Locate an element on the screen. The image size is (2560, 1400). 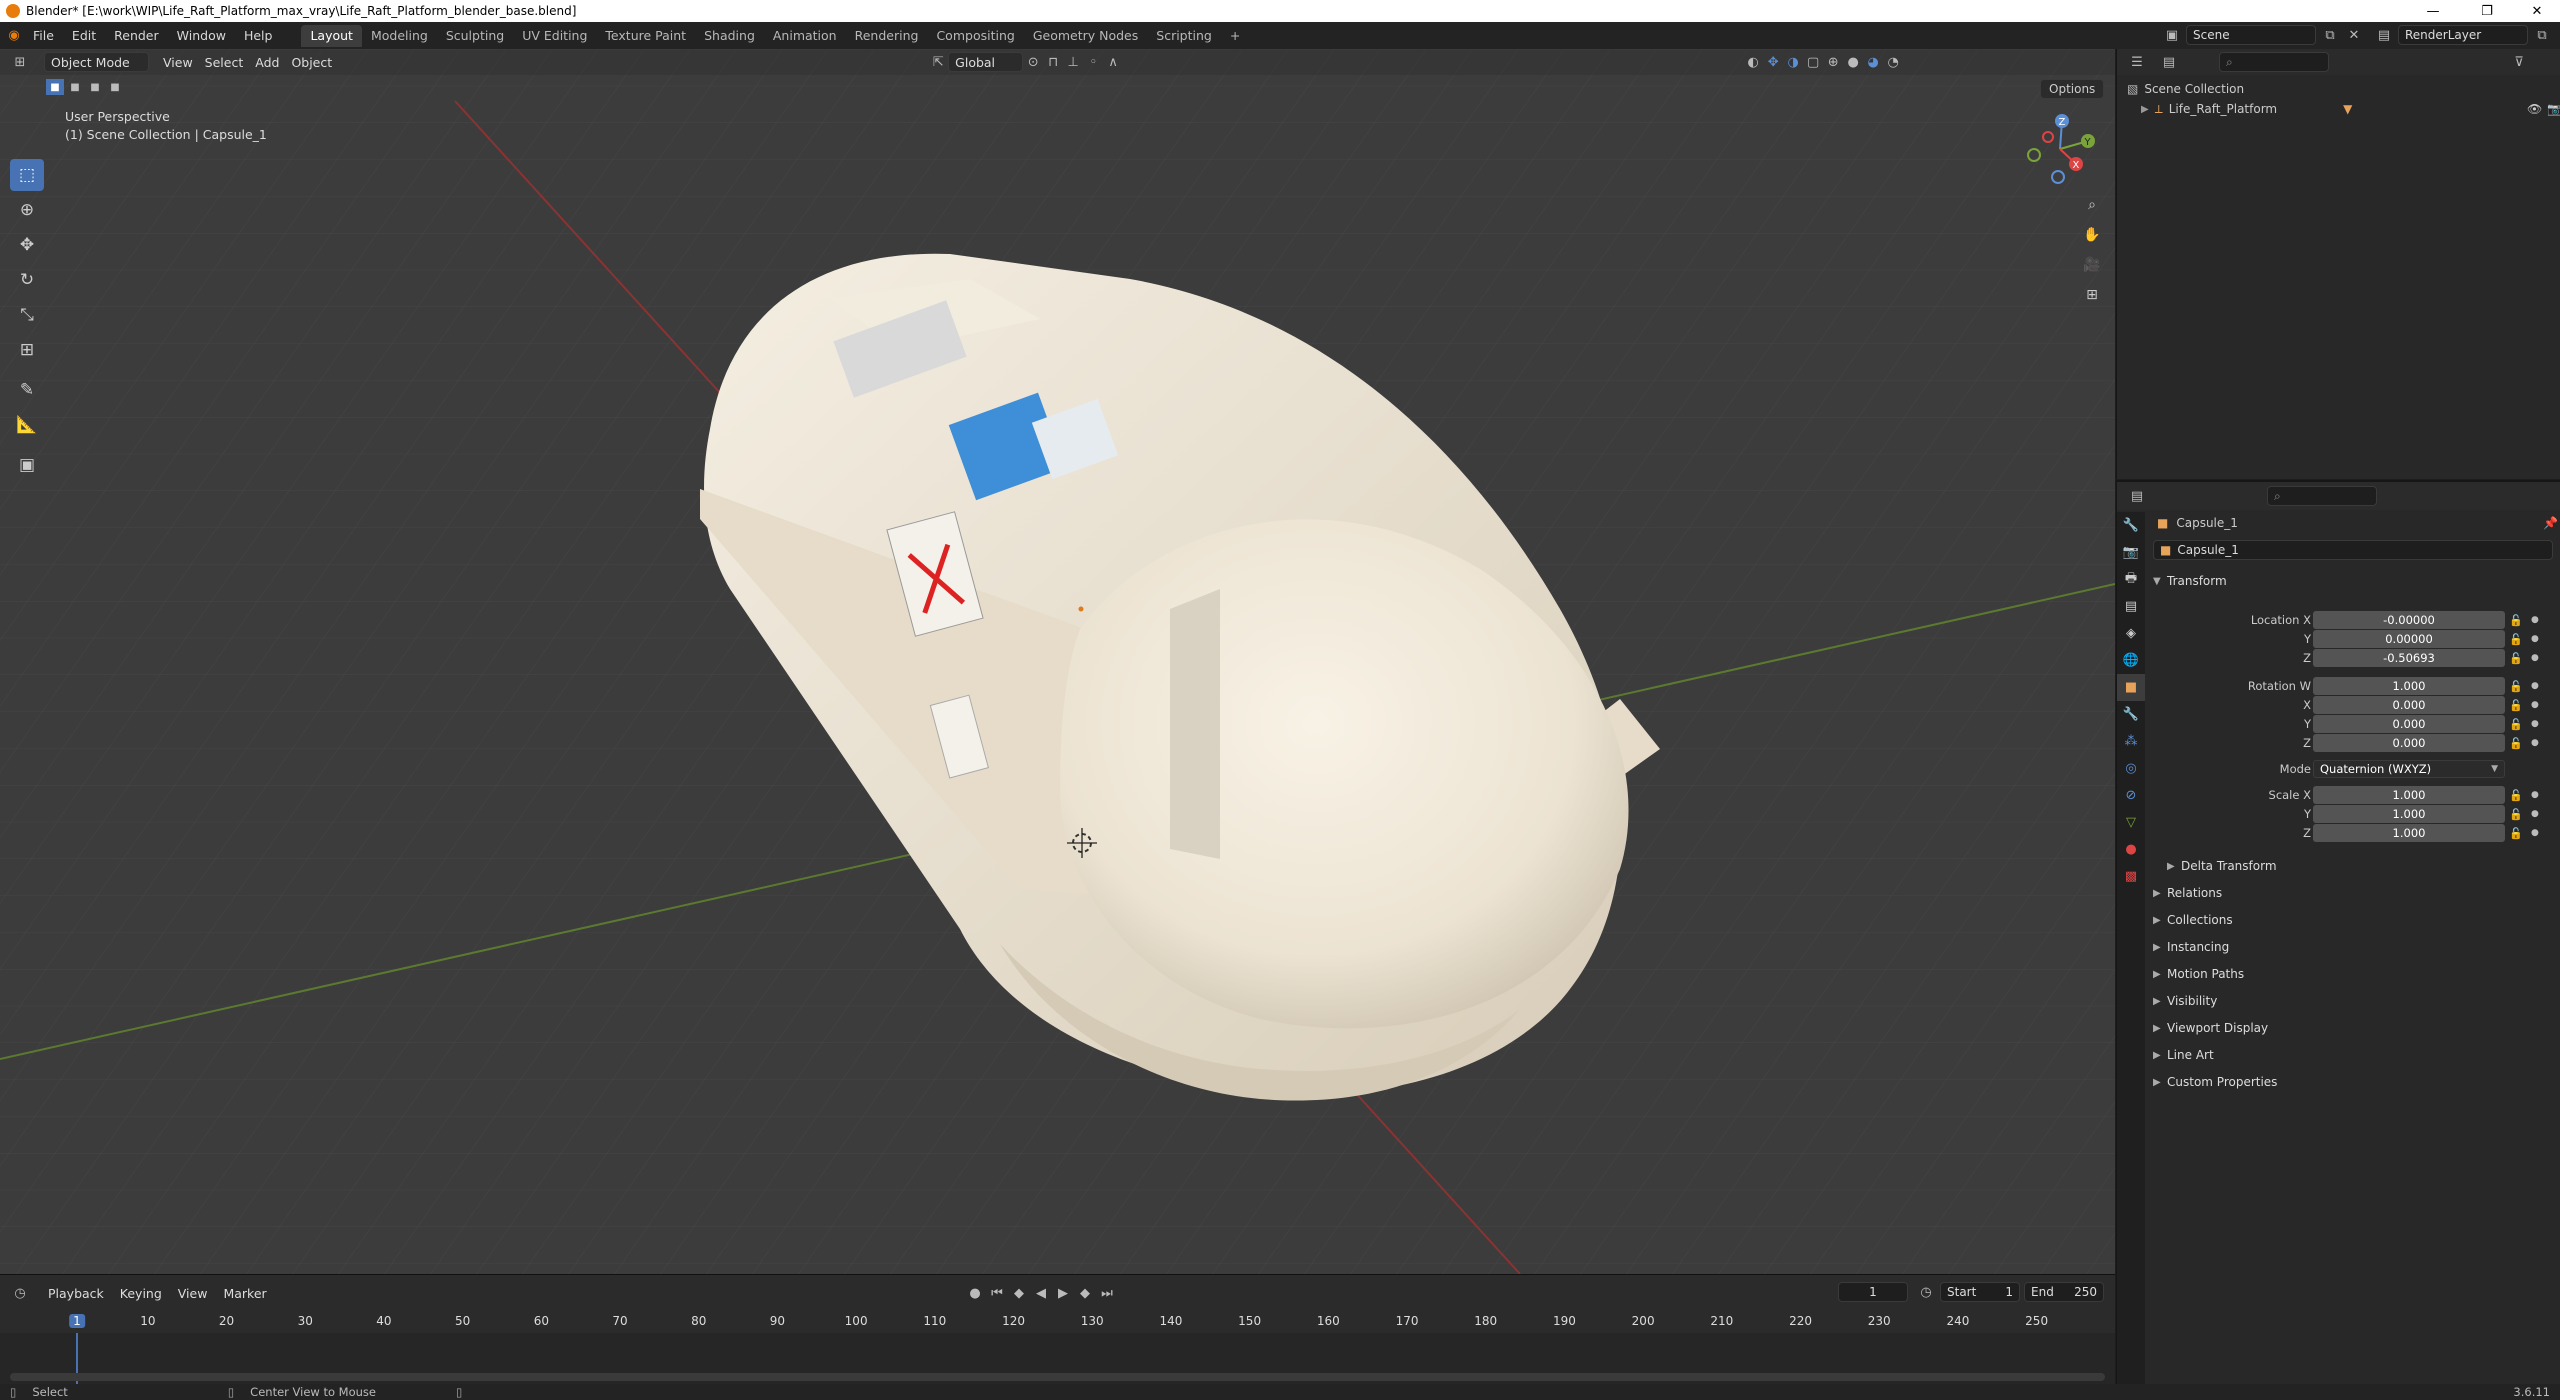
instancing-panel: ▶ Instancing is located at coordinates (2353, 947).